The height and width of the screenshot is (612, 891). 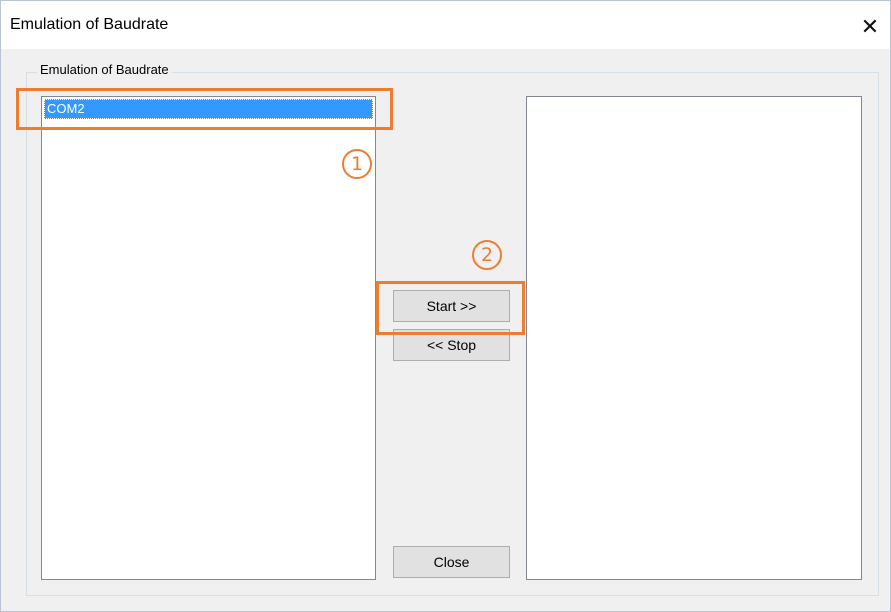 I want to click on close-button: Close, so click(x=451, y=562).